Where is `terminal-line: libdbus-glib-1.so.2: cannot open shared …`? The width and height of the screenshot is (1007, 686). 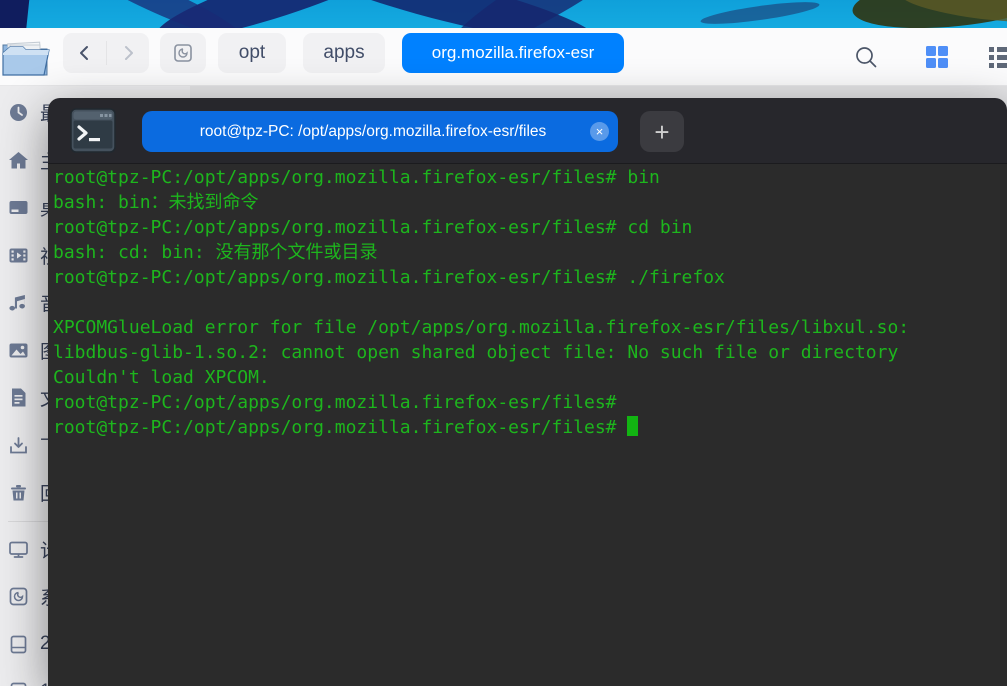
terminal-line: libdbus-glib-1.so.2: cannot open shared … is located at coordinates (476, 352).